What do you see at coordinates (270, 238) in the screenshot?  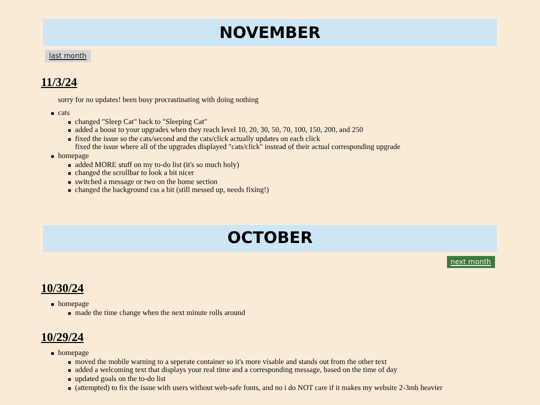 I see `month-title: OCTOBER` at bounding box center [270, 238].